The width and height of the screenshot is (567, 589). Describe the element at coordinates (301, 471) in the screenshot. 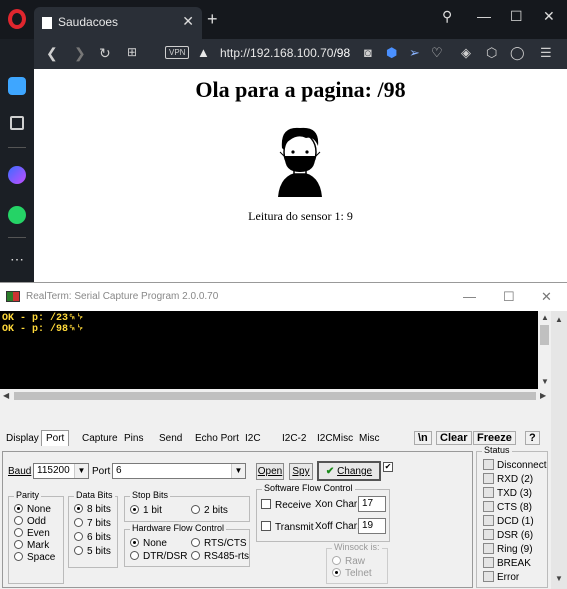

I see `spy-button: Spy` at that location.